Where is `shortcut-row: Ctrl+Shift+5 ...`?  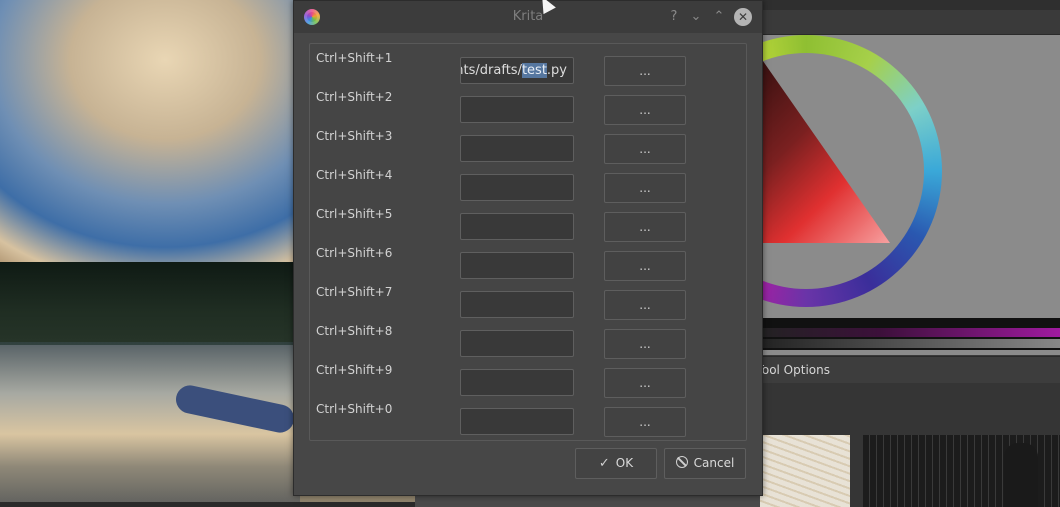
shortcut-row: Ctrl+Shift+5 ... is located at coordinates (528, 223).